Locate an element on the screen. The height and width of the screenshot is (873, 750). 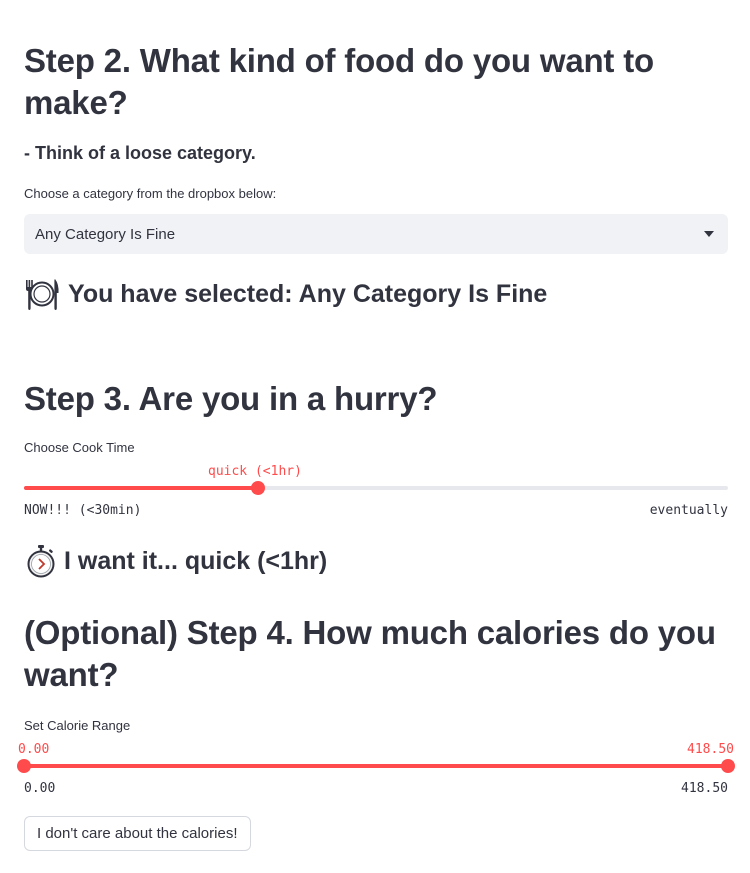
calorie-min-label: 0.00 is located at coordinates (40, 788).